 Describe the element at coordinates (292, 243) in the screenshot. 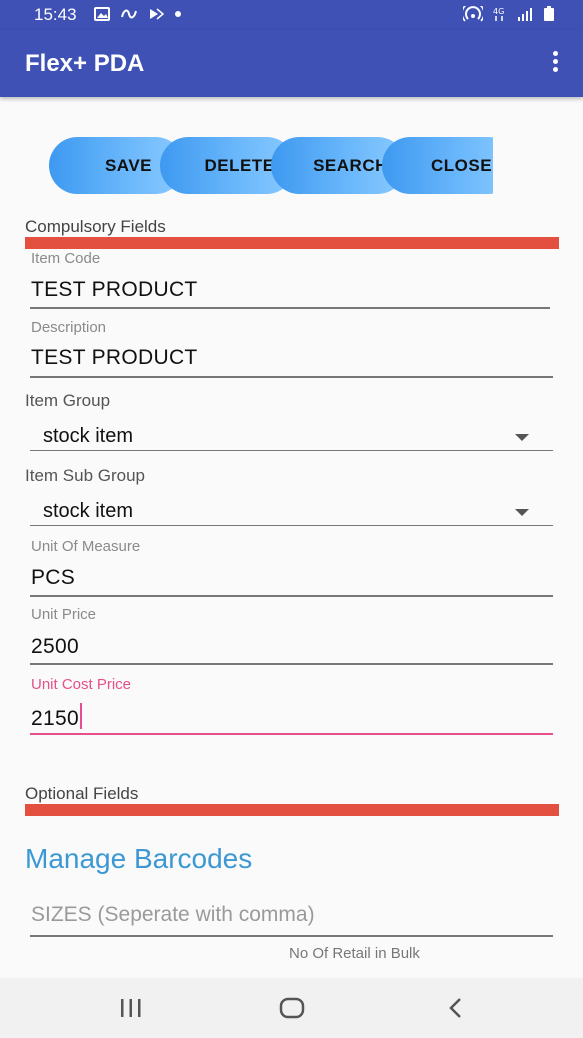

I see `compulsory-divider` at that location.